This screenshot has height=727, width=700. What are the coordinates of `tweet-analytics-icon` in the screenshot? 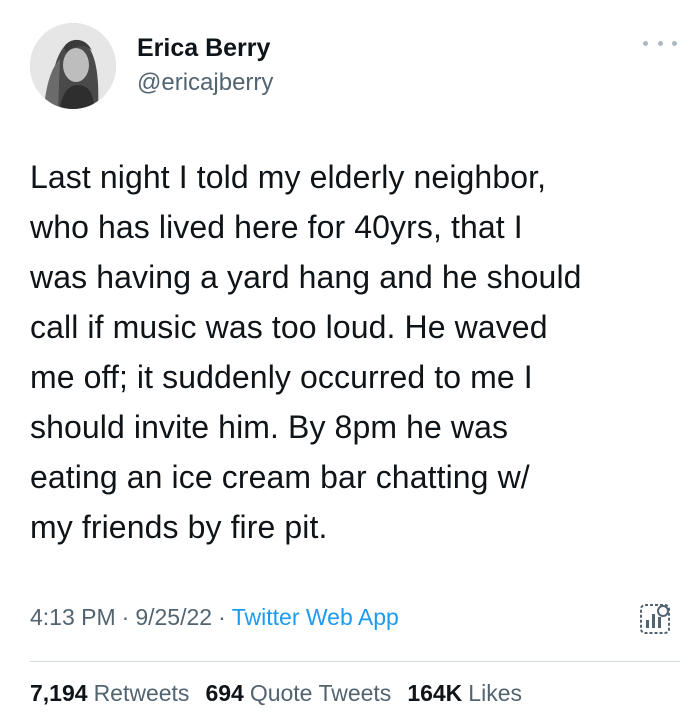 It's located at (655, 619).